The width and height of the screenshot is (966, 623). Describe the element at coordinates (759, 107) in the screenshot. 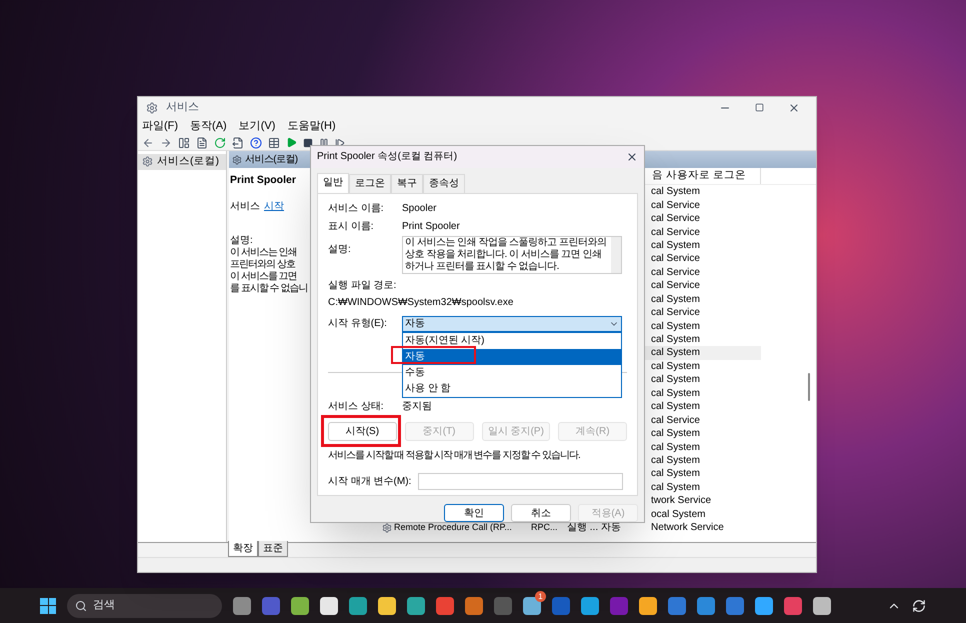

I see `maximize-icon` at that location.